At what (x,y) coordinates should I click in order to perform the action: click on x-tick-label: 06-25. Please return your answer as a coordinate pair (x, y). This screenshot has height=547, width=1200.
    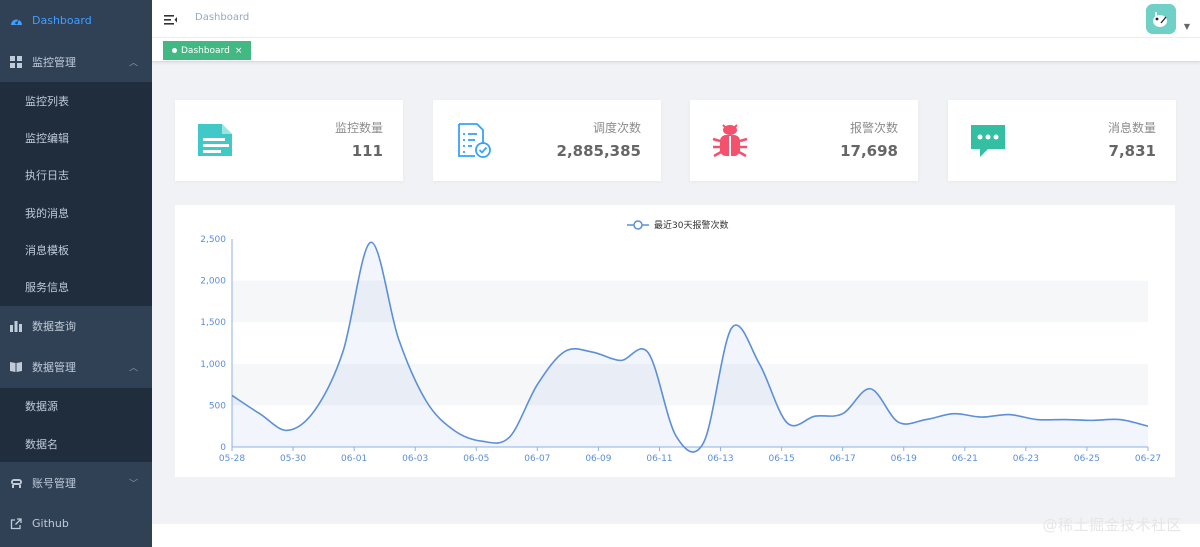
    Looking at the image, I should click on (1087, 459).